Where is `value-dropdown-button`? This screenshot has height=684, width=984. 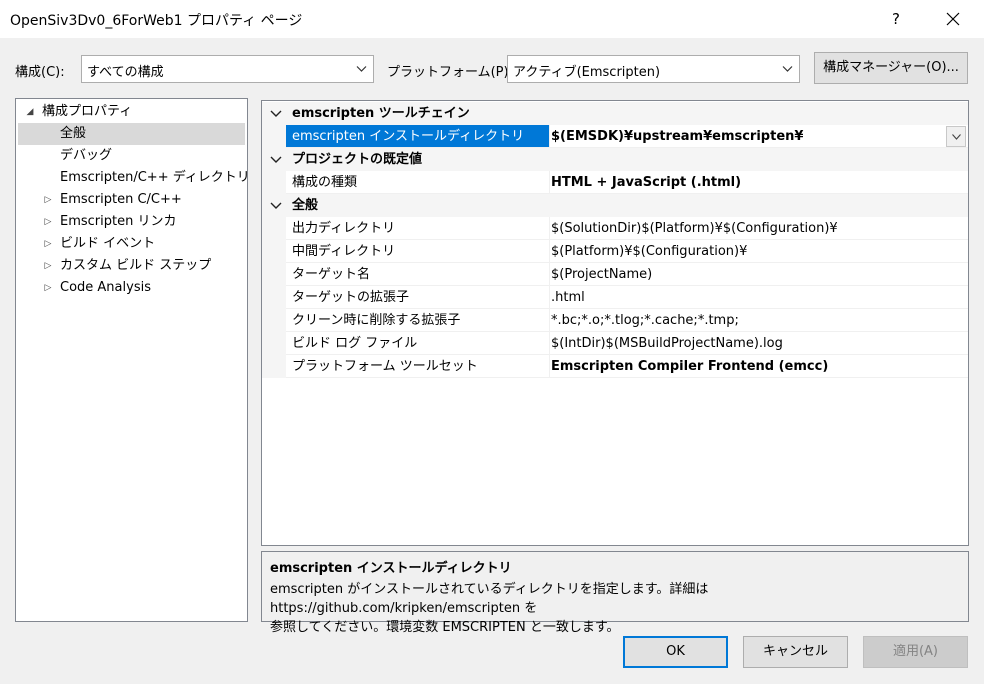 value-dropdown-button is located at coordinates (956, 136).